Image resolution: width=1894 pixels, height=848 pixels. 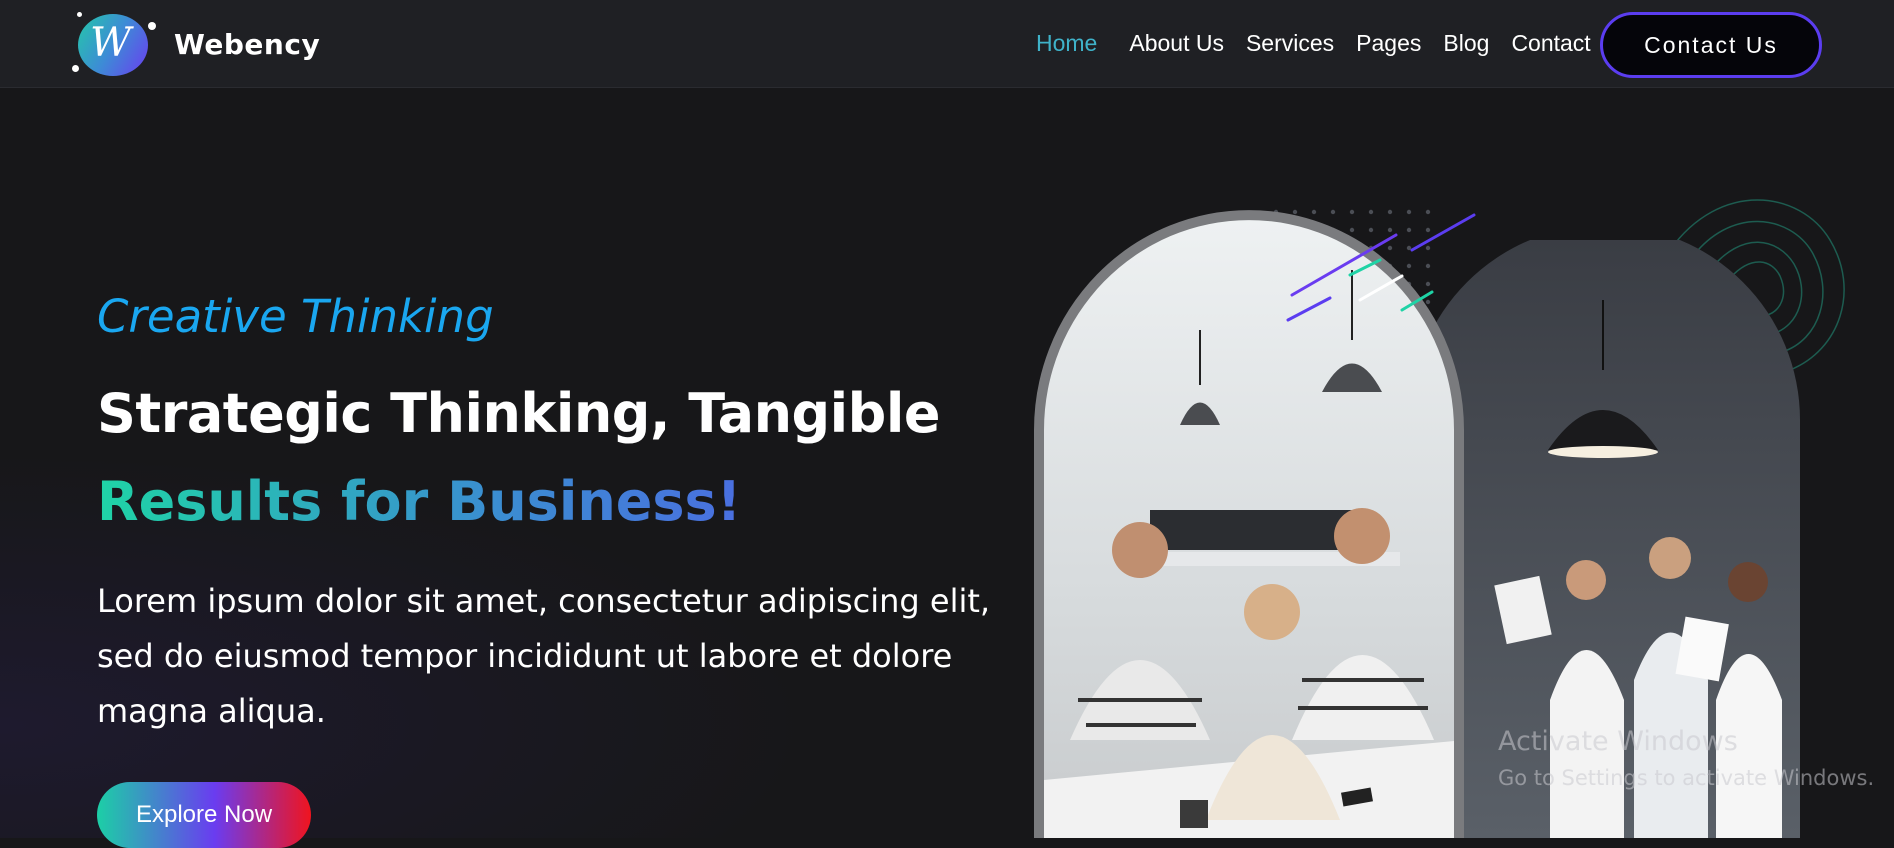 I want to click on hero-title-line1: Strategic Thinking, Tangible, so click(x=518, y=413).